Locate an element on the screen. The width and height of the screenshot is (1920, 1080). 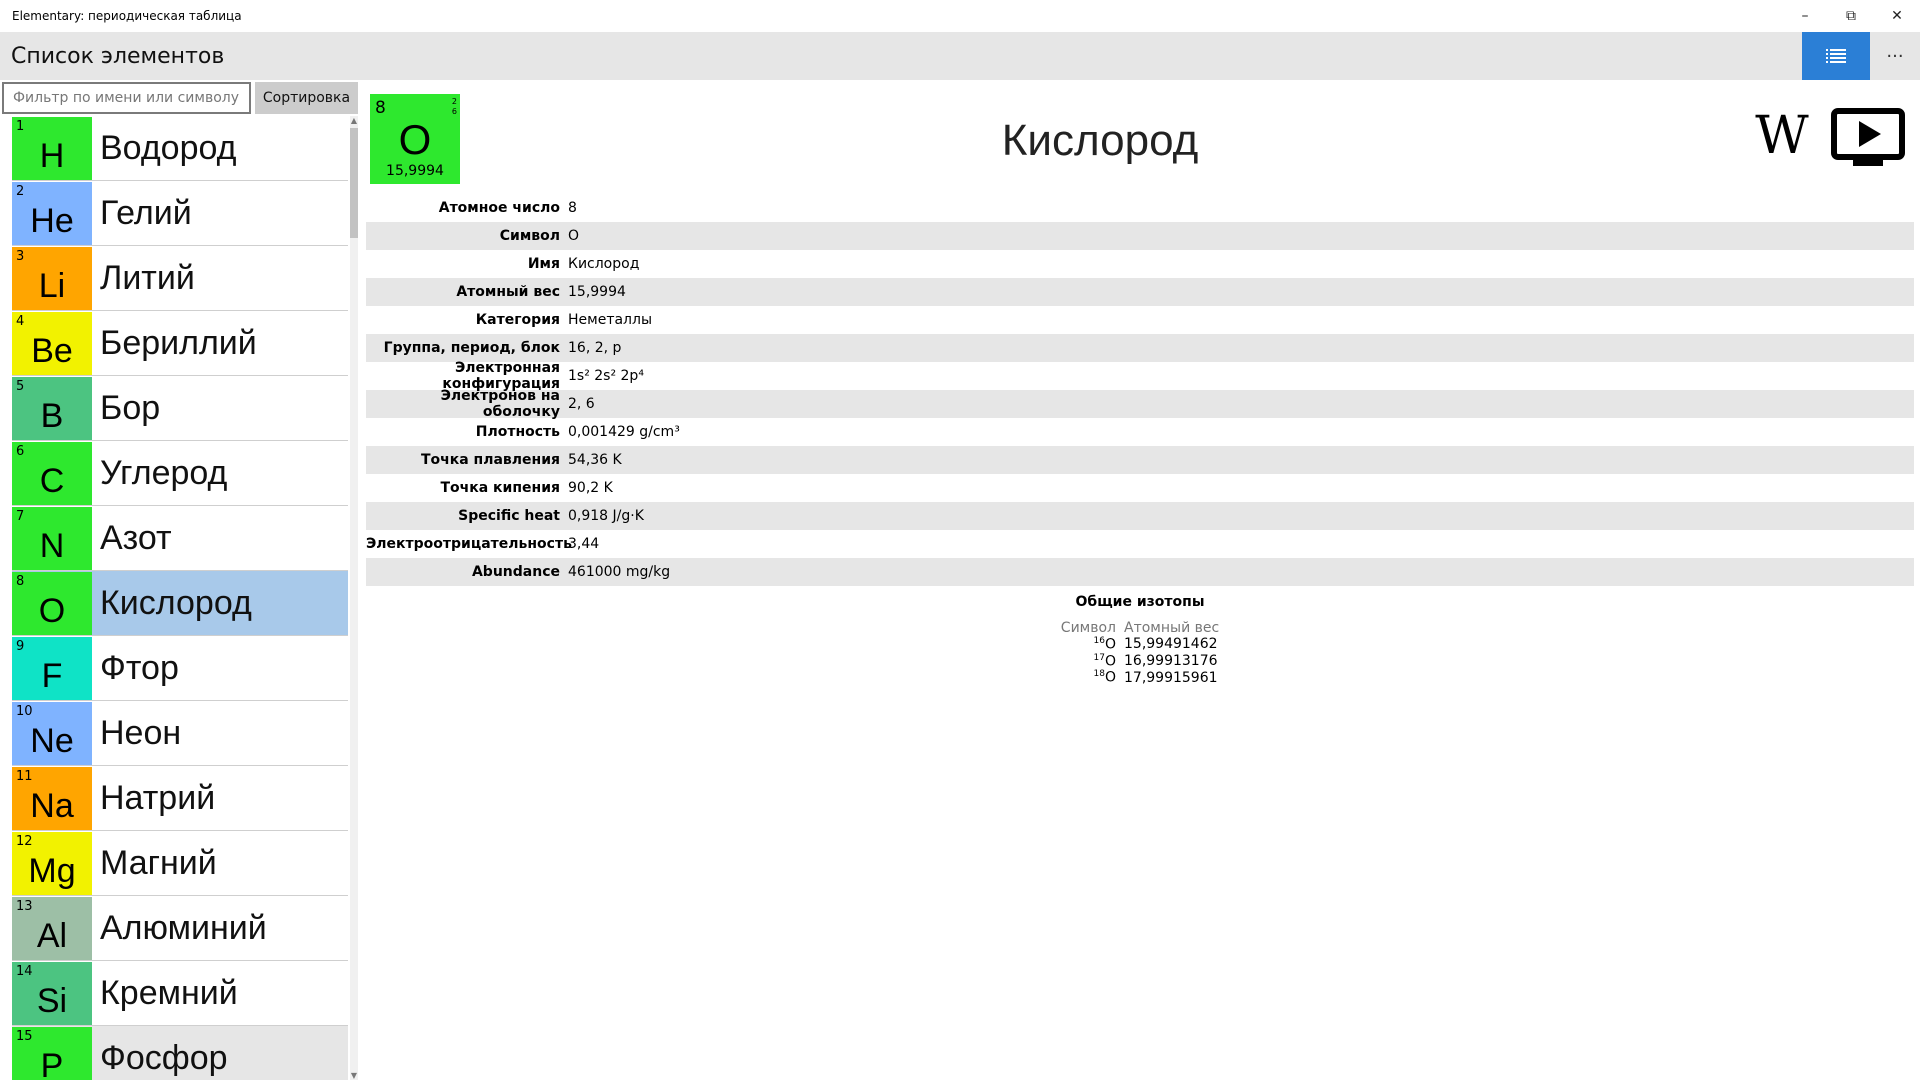
element-symbol: Si is located at coordinates (52, 1000).